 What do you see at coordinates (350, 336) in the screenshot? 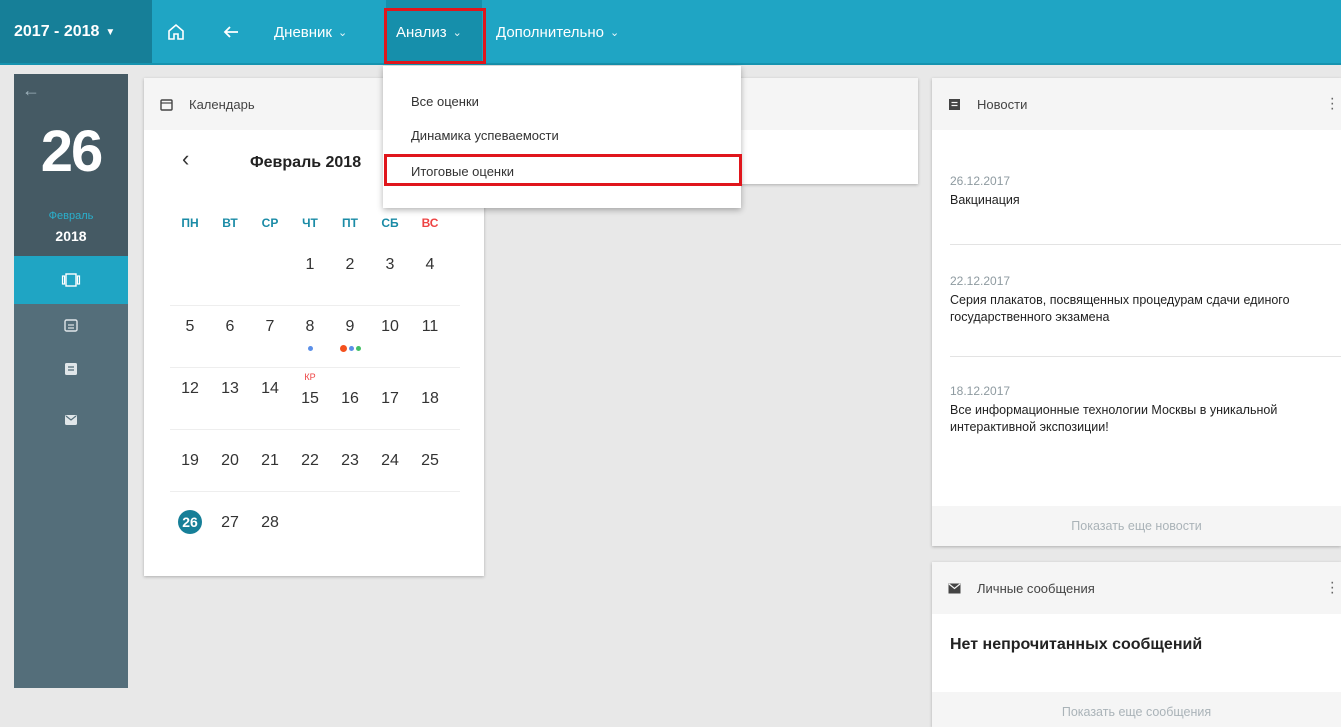
I see `calendar-day: 9` at bounding box center [350, 336].